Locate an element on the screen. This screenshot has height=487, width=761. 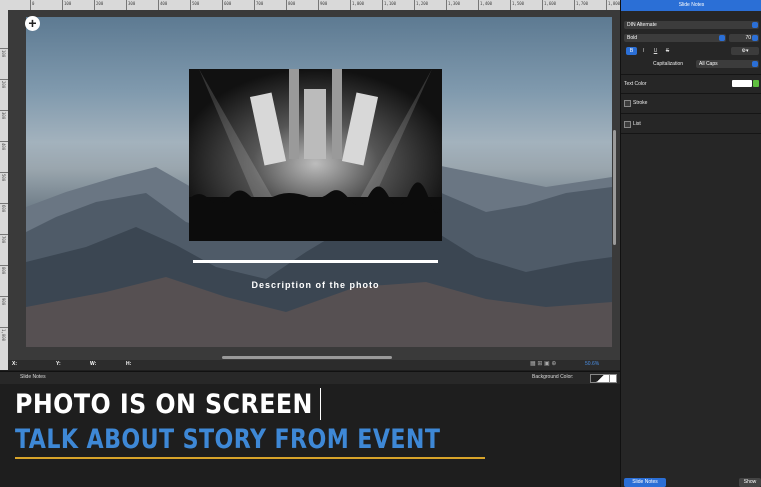
ruler-label: 1,600 is located at coordinates (550, 3).